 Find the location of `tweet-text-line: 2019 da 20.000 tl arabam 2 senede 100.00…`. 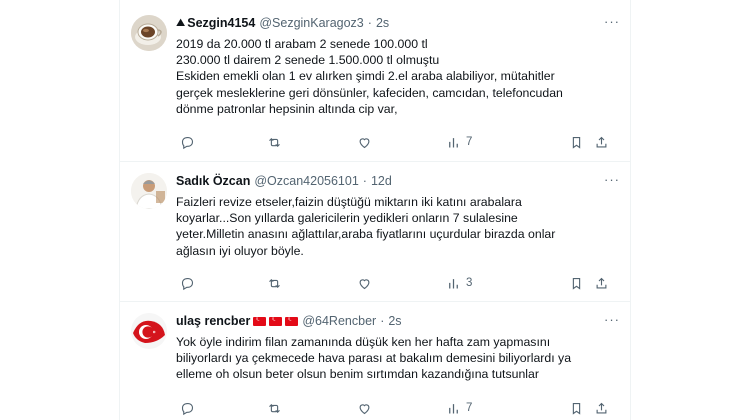

tweet-text-line: 2019 da 20.000 tl arabam 2 senede 100.00… is located at coordinates (302, 44).